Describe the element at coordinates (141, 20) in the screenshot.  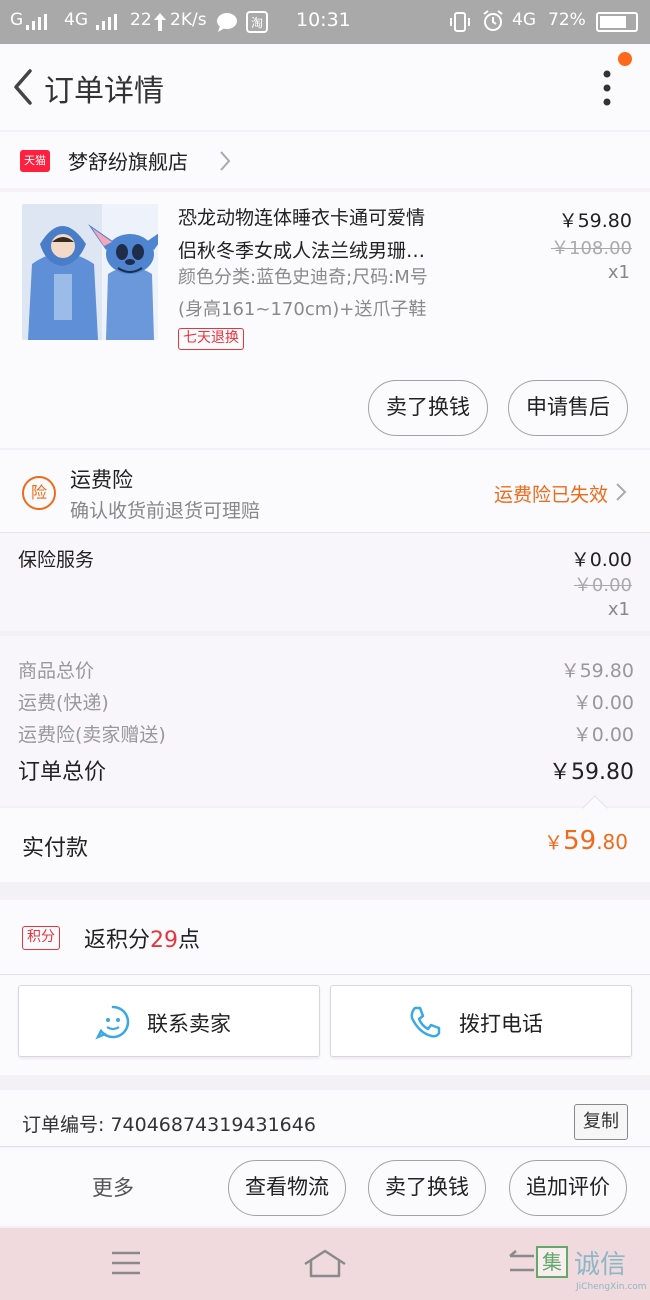
I see `notification-count: 22` at that location.